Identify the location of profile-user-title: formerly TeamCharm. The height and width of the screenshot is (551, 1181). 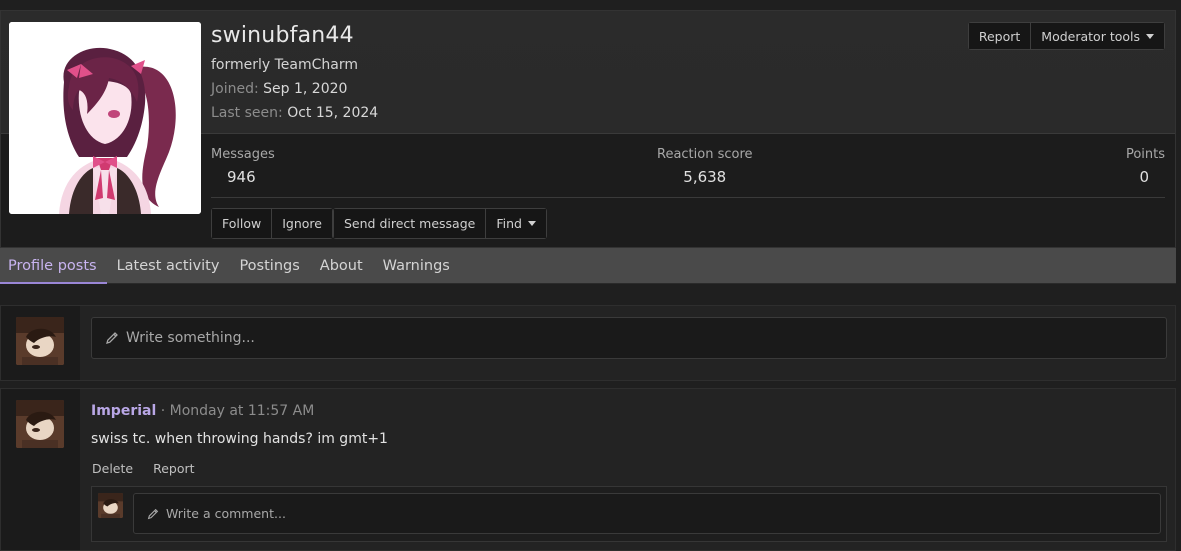
(285, 65).